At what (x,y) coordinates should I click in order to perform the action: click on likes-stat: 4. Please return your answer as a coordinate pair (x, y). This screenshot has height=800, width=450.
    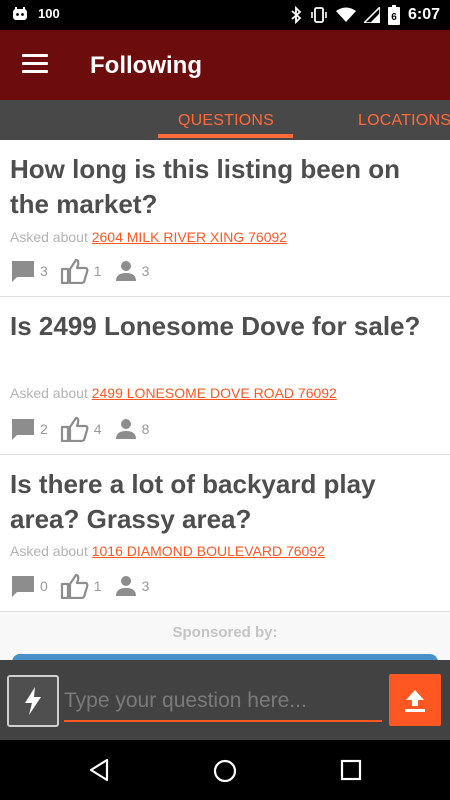
    Looking at the image, I should click on (84, 429).